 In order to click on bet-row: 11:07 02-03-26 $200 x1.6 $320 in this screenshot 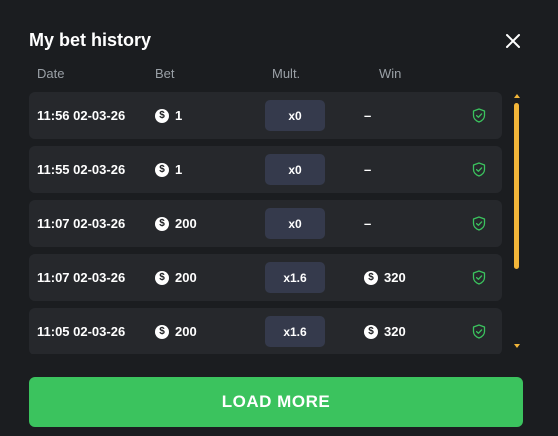, I will do `click(265, 277)`.